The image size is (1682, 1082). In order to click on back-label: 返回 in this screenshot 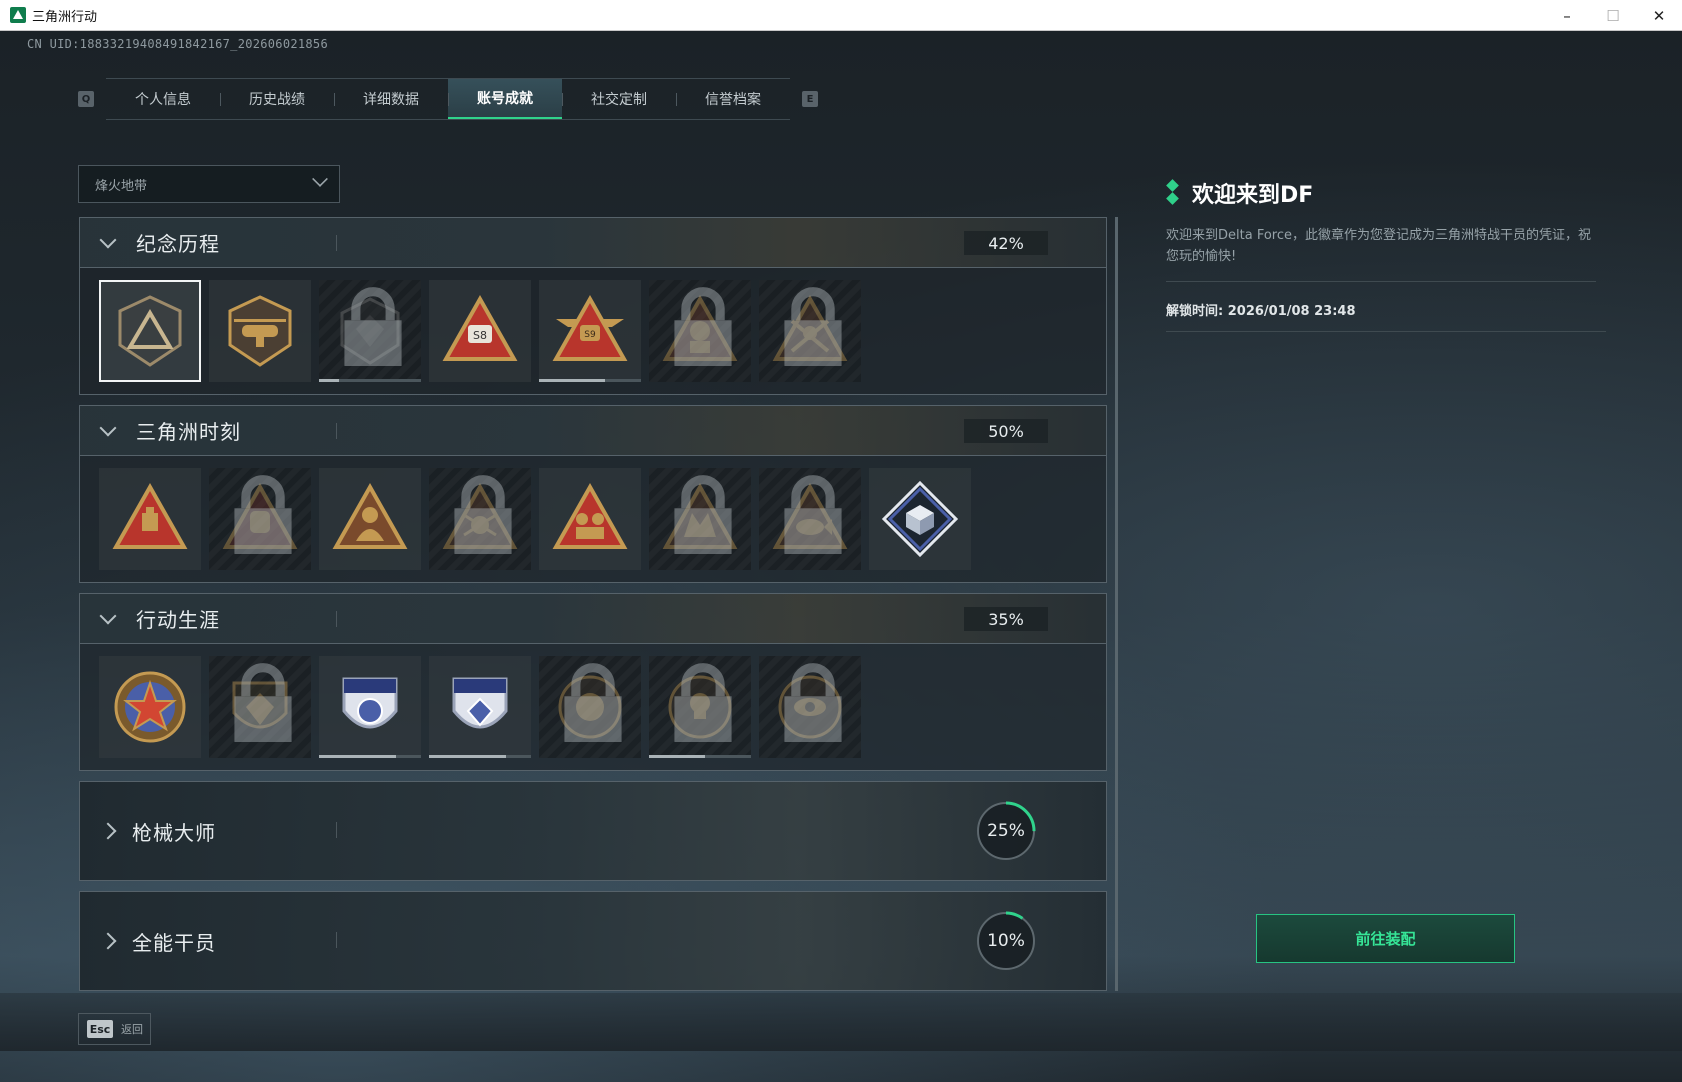, I will do `click(132, 1029)`.